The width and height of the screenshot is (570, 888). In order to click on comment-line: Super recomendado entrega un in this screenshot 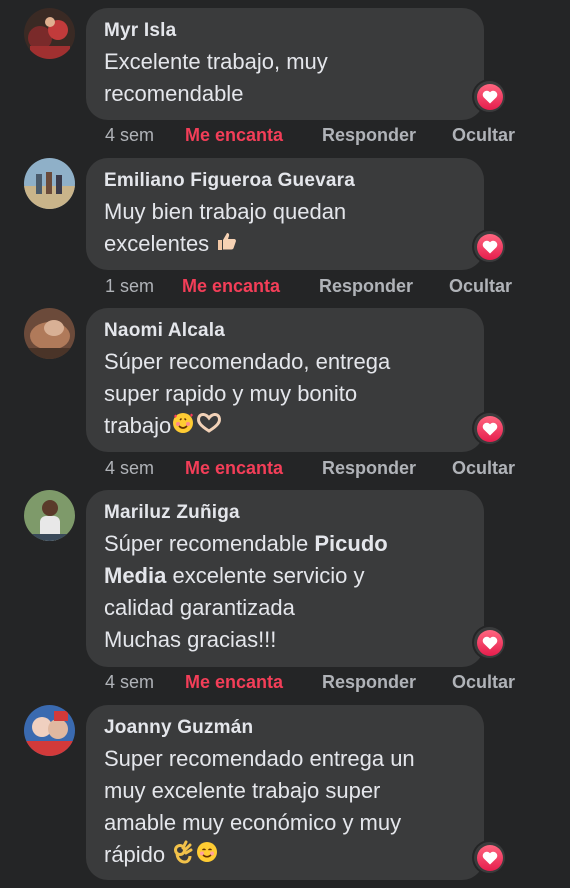, I will do `click(259, 758)`.